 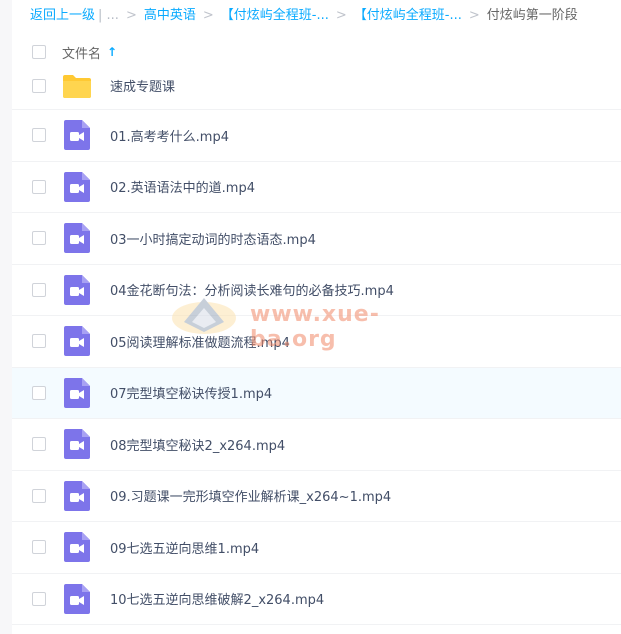 I want to click on column-header-filename: 文件名, so click(x=81, y=52).